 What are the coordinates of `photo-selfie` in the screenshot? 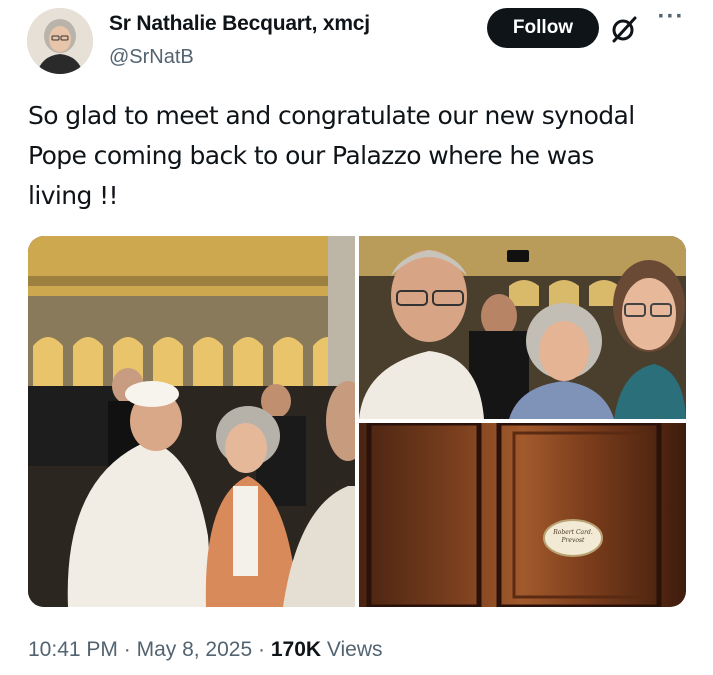 It's located at (522, 327).